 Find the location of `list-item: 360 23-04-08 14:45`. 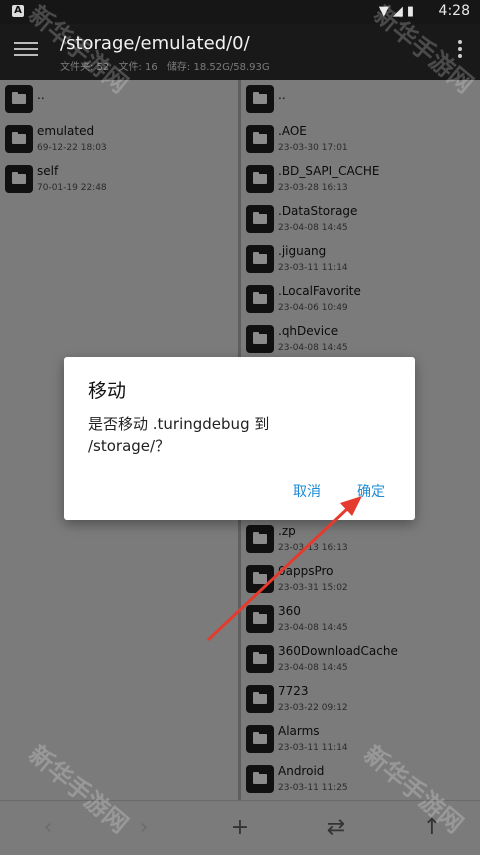

list-item: 360 23-04-08 14:45 is located at coordinates (360, 620).